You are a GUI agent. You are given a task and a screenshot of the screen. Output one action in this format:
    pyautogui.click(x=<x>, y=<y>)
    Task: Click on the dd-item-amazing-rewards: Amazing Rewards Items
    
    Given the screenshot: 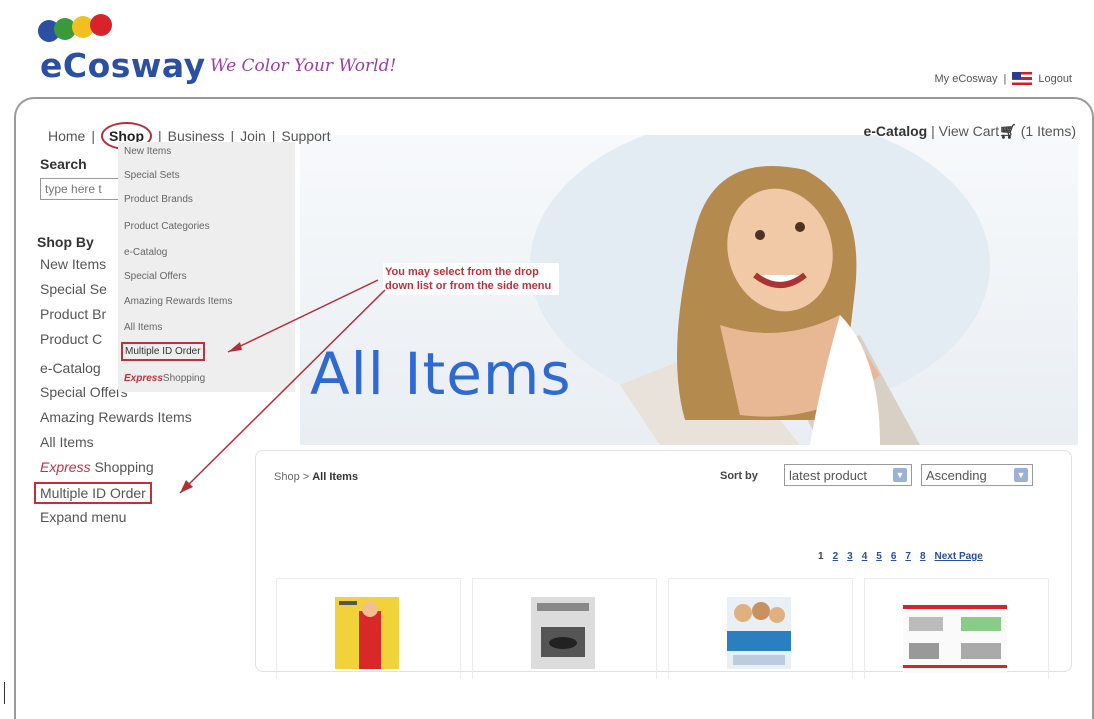 What is the action you would take?
    pyautogui.click(x=178, y=301)
    